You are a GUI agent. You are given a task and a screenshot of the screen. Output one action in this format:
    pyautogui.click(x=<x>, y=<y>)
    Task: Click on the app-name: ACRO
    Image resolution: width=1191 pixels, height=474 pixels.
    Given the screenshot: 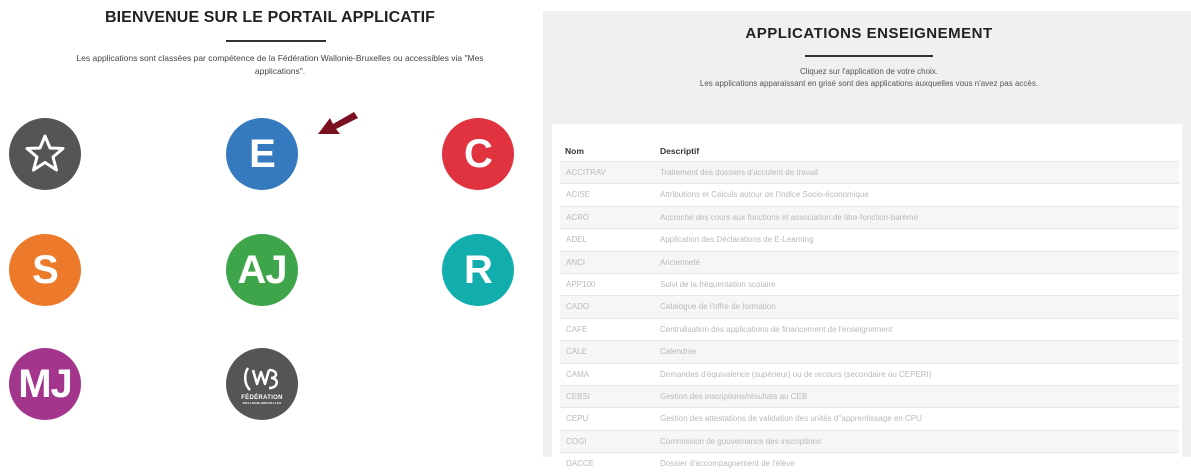 What is the action you would take?
    pyautogui.click(x=578, y=217)
    